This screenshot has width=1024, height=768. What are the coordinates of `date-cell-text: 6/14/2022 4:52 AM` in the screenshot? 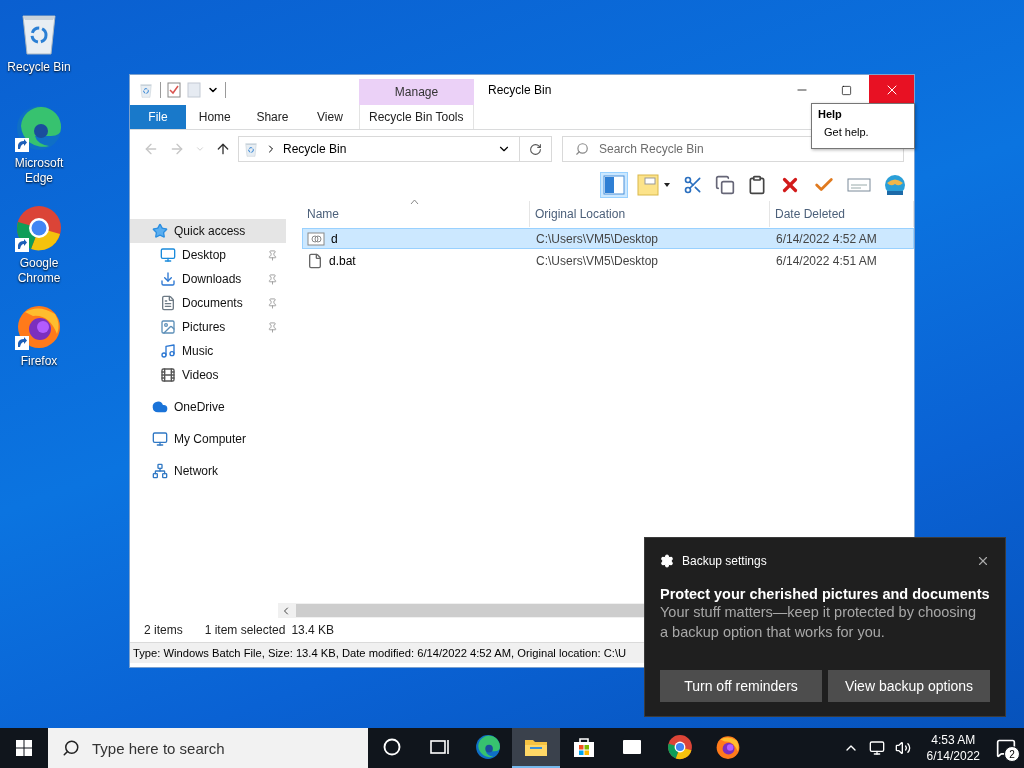 It's located at (826, 238).